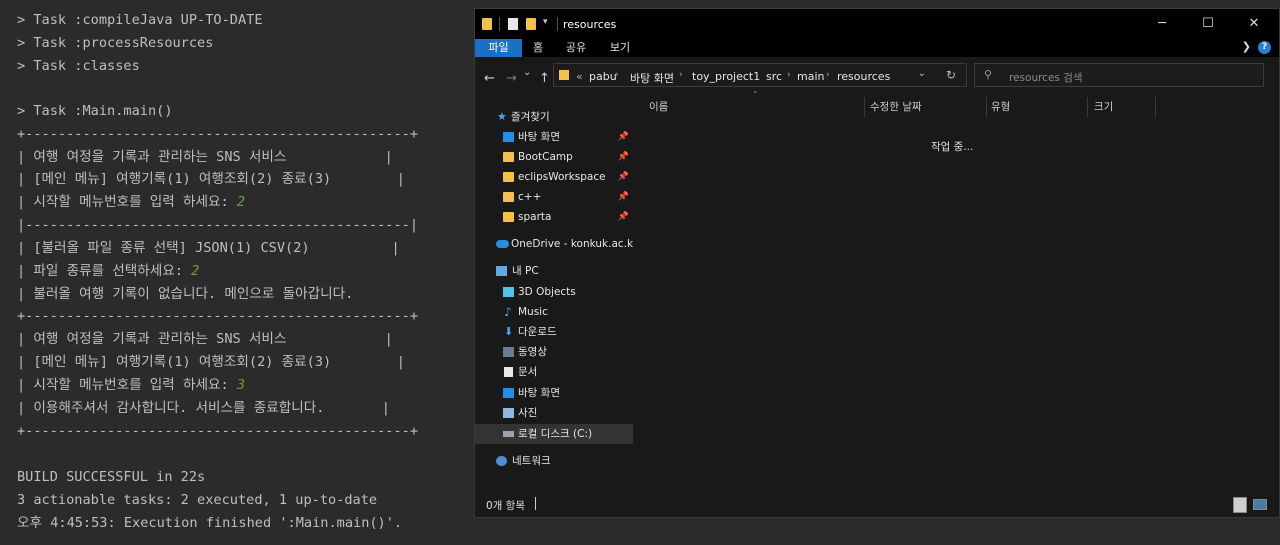 The image size is (1280, 545). I want to click on nav-item-downloads: ⬇ 다운로드, so click(554, 332).